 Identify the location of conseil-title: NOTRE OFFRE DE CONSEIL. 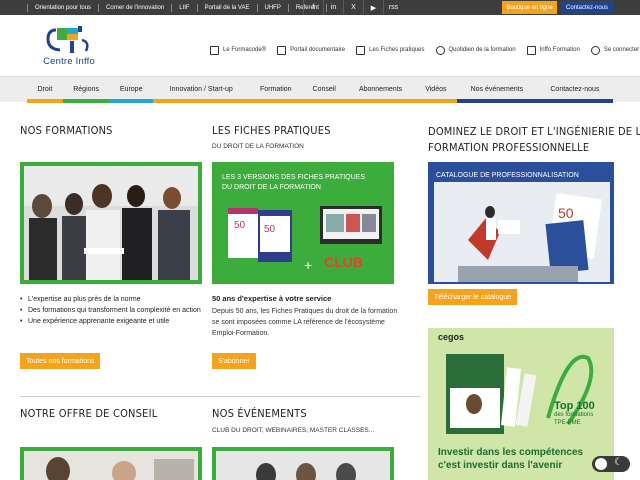
(89, 413).